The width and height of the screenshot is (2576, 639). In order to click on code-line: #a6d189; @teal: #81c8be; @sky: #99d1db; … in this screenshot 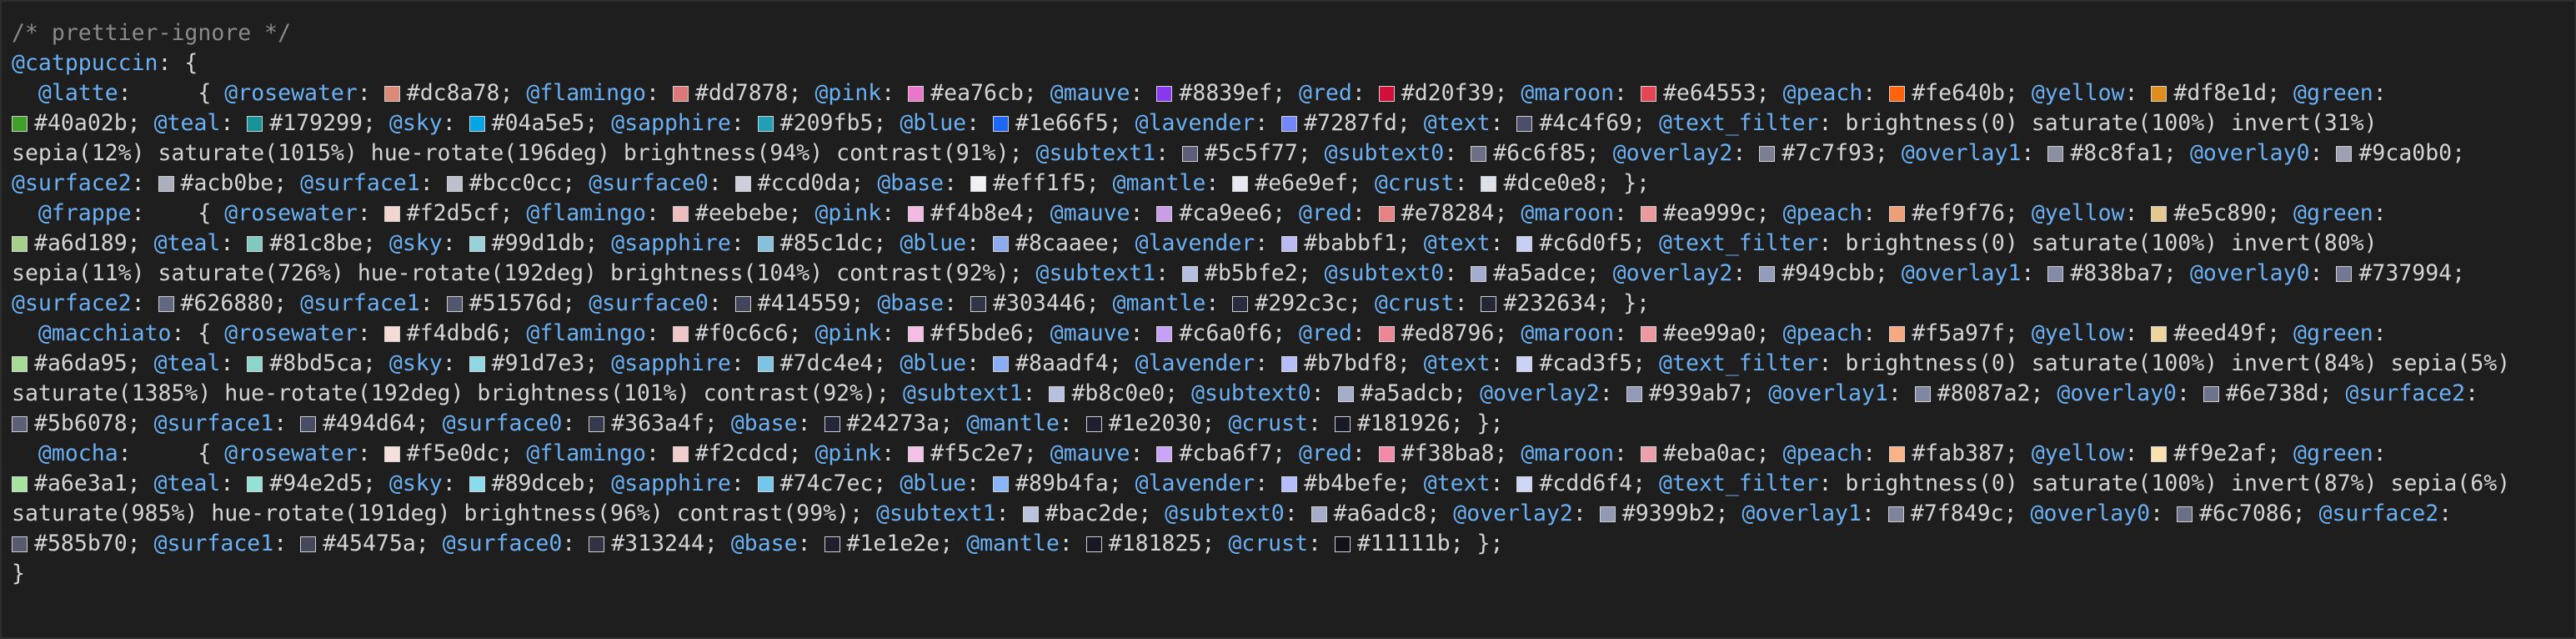, I will do `click(1261, 244)`.